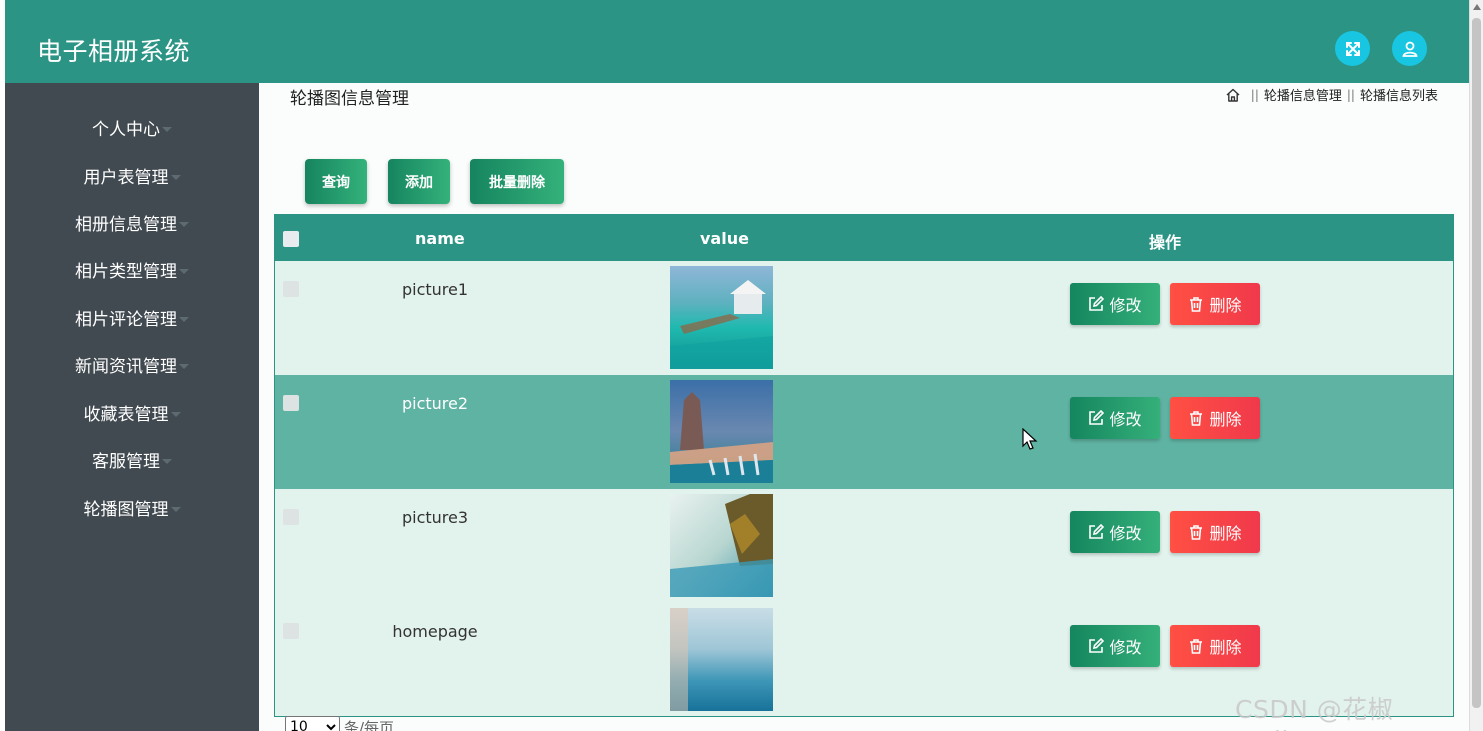 This screenshot has height=731, width=1483. Describe the element at coordinates (1165, 242) in the screenshot. I see `column-header-ops: 操作` at that location.